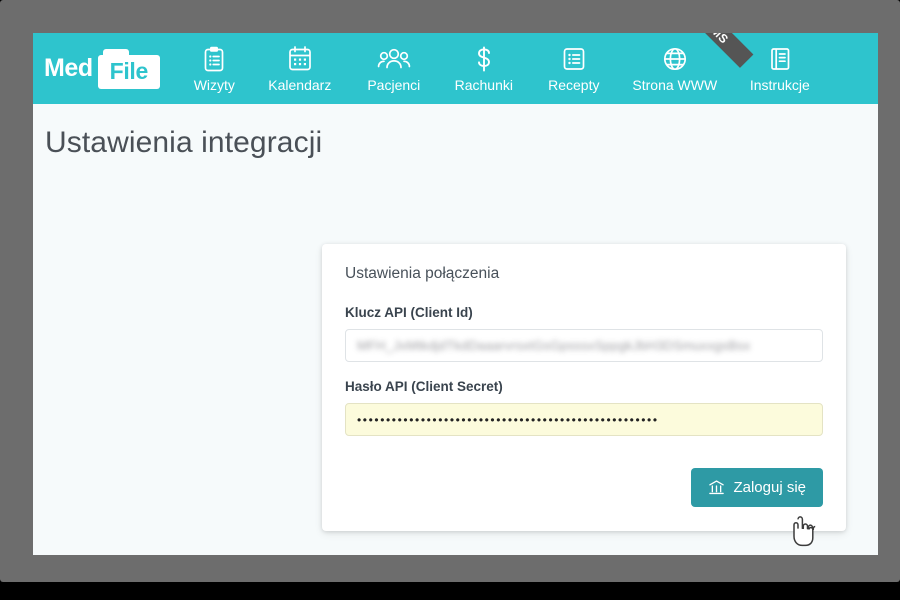  What do you see at coordinates (769, 487) in the screenshot?
I see `login-button-label: Zaloguj się` at bounding box center [769, 487].